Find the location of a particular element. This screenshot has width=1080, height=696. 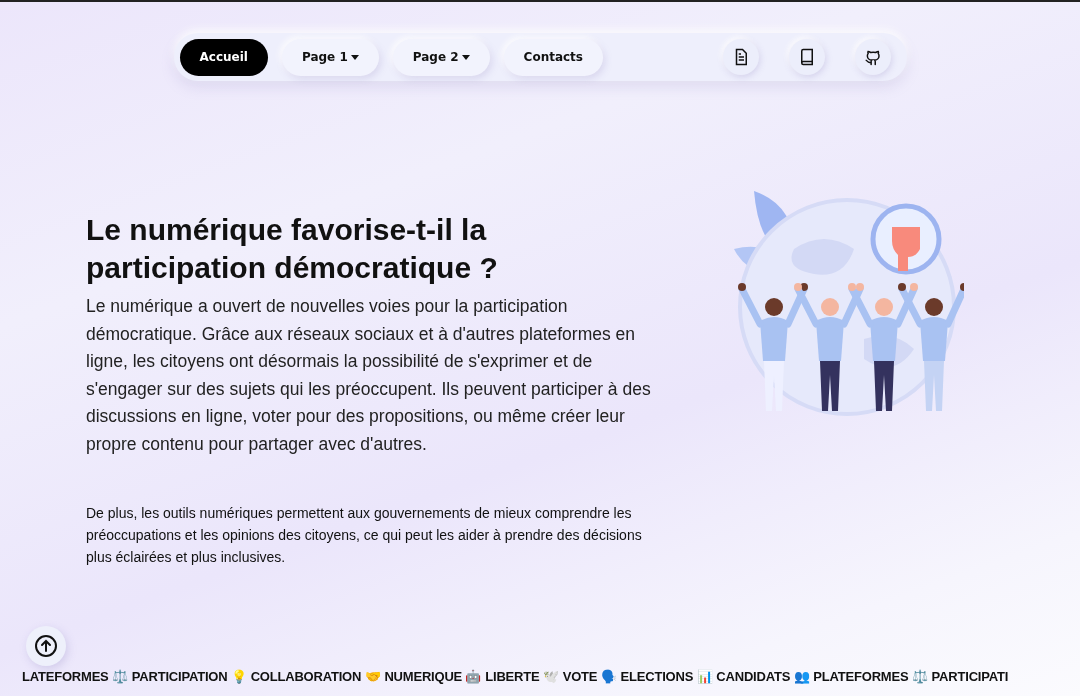

scroll-top-button is located at coordinates (46, 646).